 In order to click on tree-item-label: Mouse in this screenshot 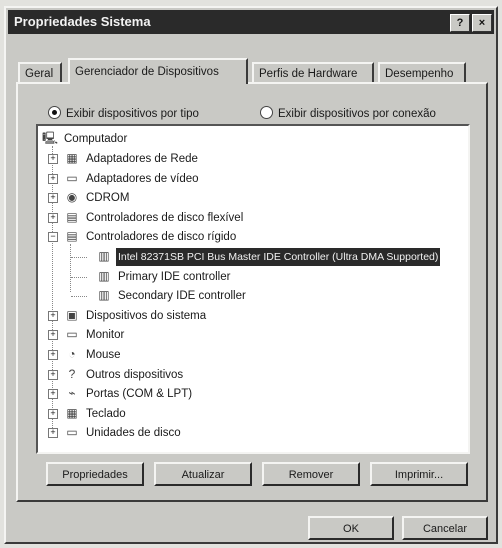, I will do `click(103, 355)`.